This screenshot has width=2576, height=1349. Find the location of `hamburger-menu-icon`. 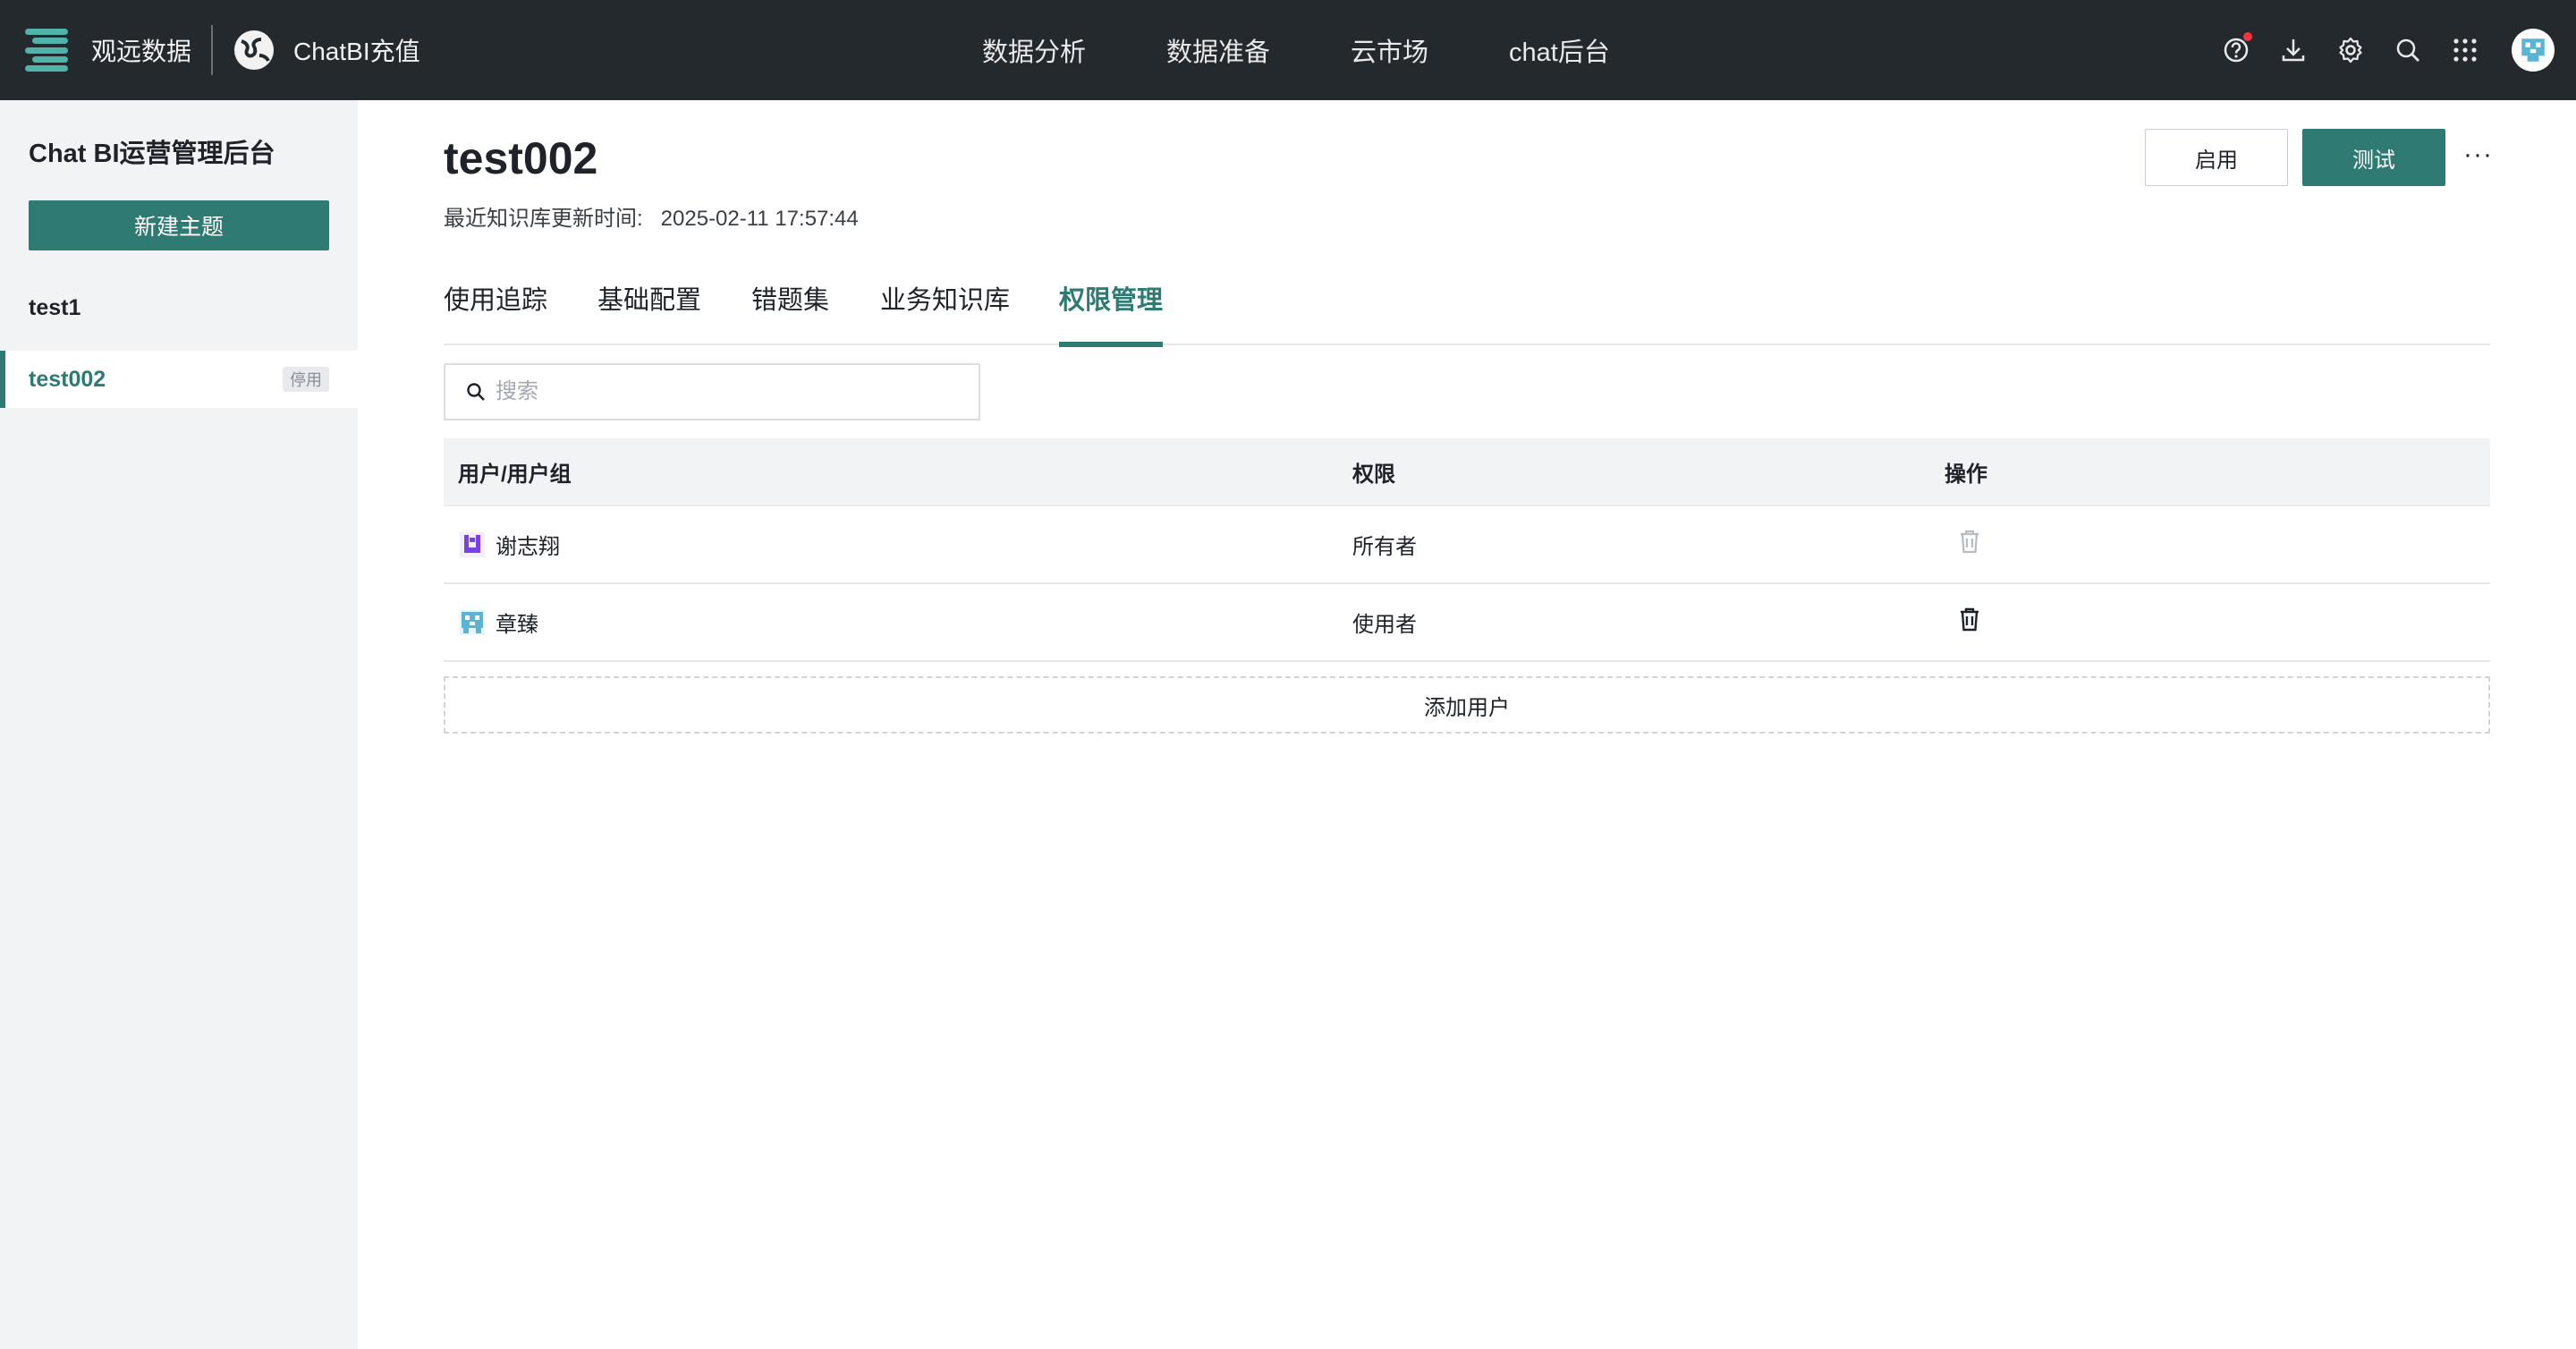

hamburger-menu-icon is located at coordinates (44, 50).